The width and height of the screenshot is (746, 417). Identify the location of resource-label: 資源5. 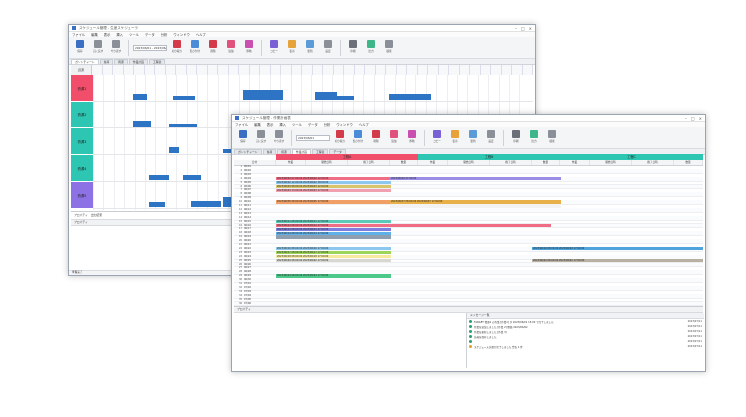
(82, 195).